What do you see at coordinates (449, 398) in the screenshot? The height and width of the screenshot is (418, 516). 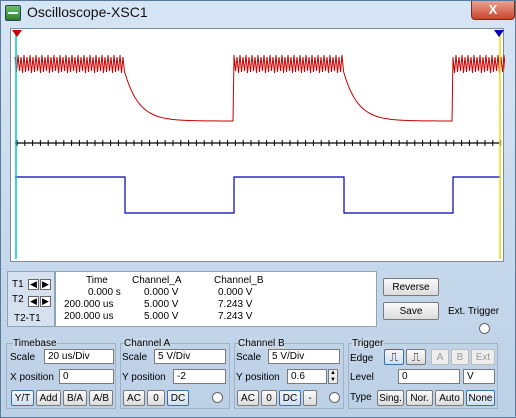 I see `trigger-auto-button: Auto` at bounding box center [449, 398].